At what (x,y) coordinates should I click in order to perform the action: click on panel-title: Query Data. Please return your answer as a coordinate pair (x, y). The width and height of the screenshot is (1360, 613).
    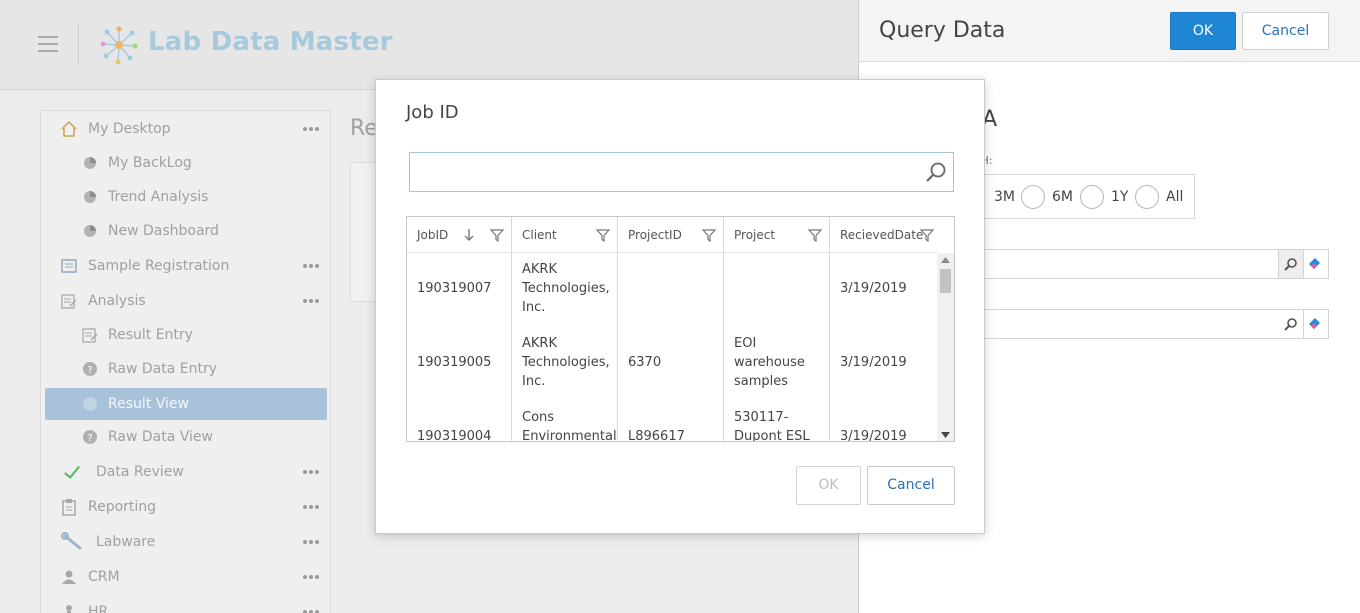
    Looking at the image, I should click on (942, 30).